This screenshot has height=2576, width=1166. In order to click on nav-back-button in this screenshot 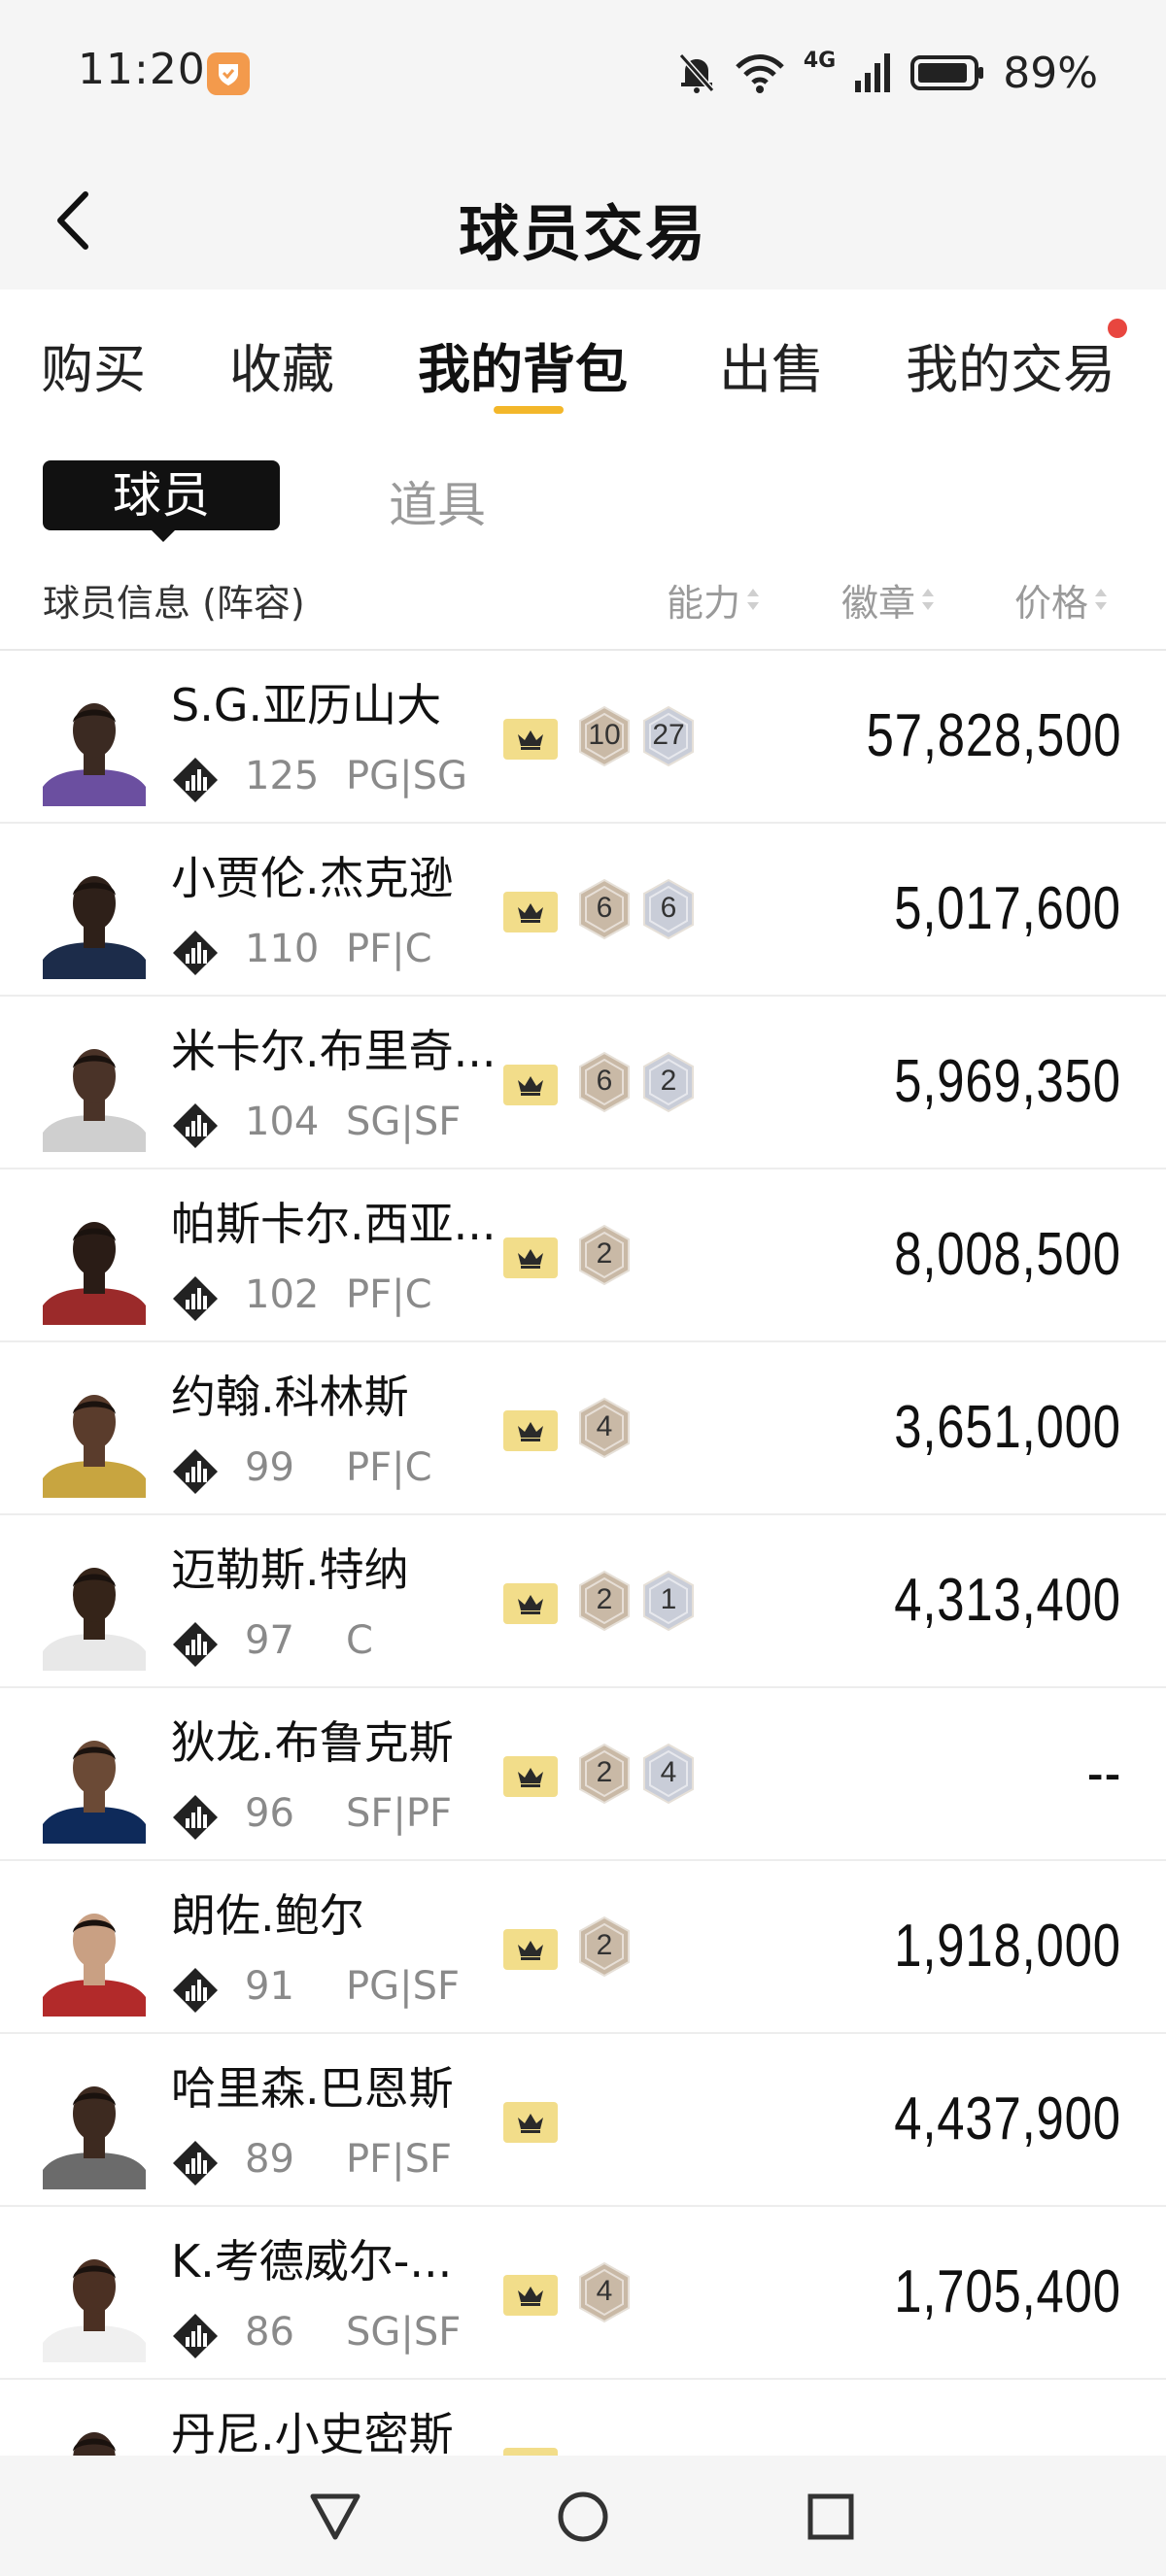, I will do `click(335, 2517)`.